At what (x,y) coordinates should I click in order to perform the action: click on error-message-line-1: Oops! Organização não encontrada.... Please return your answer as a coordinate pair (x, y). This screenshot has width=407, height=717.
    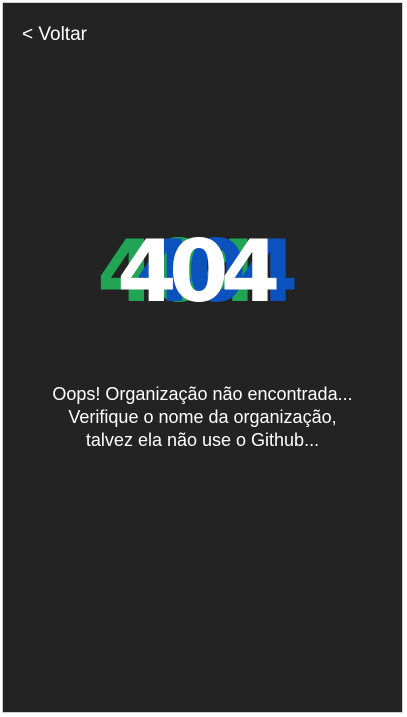
    Looking at the image, I should click on (202, 394).